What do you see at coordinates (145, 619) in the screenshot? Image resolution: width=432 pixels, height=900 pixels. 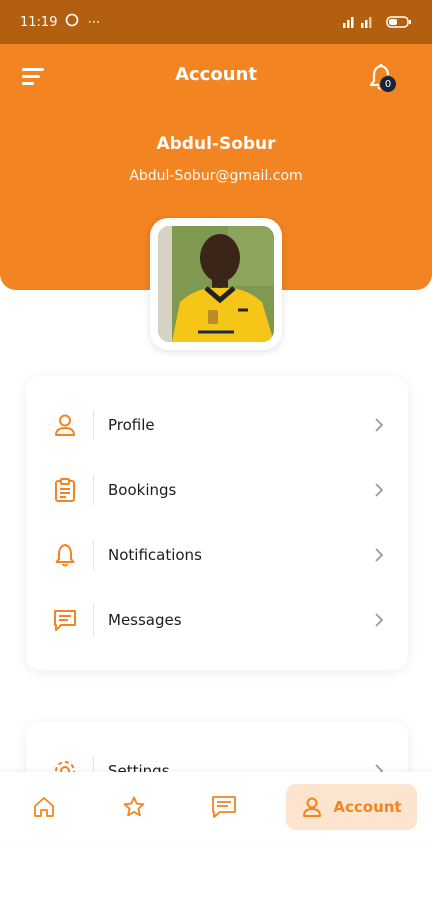 I see `messages-label: Messages` at bounding box center [145, 619].